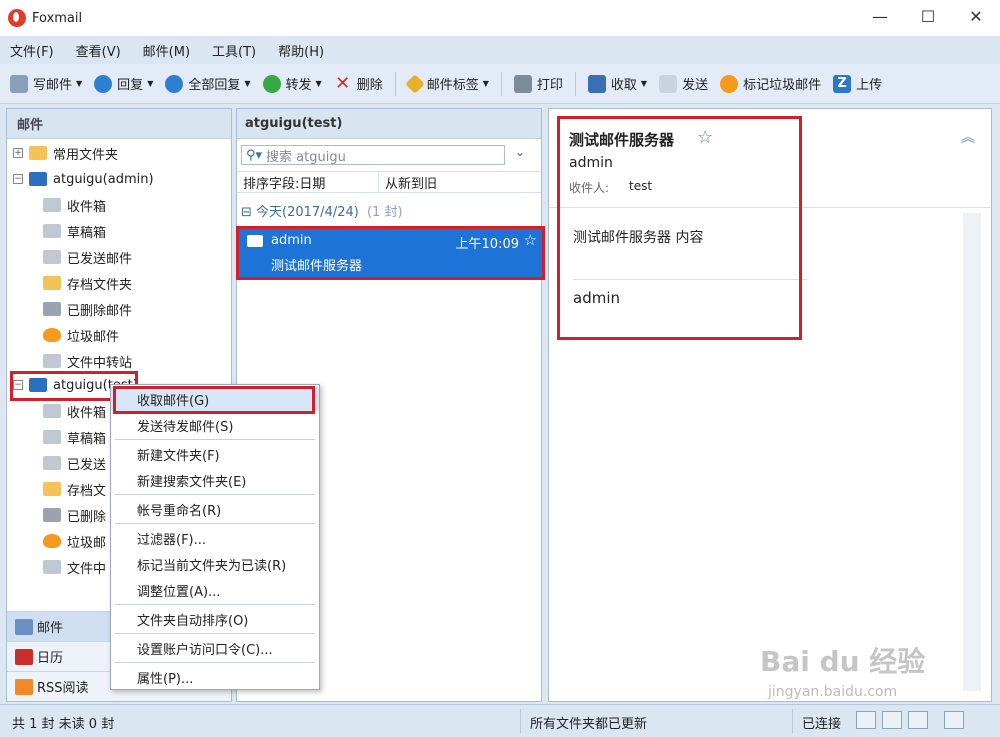 The image size is (1000, 737). I want to click on tree-label: 已发送, so click(87, 465).